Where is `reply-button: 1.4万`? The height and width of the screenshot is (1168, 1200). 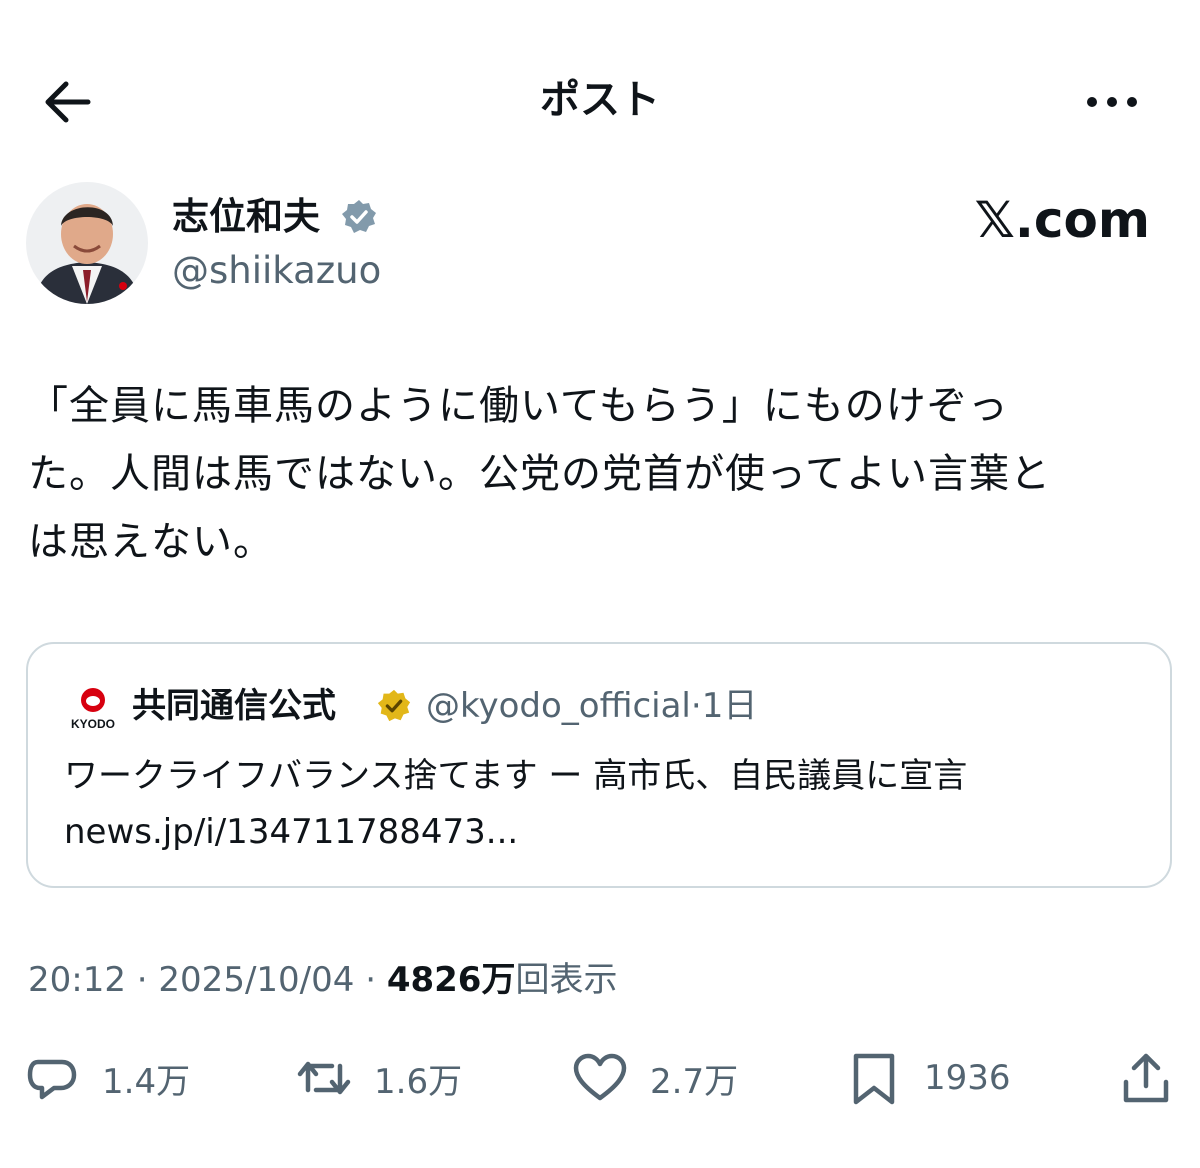 reply-button: 1.4万 is located at coordinates (107, 1078).